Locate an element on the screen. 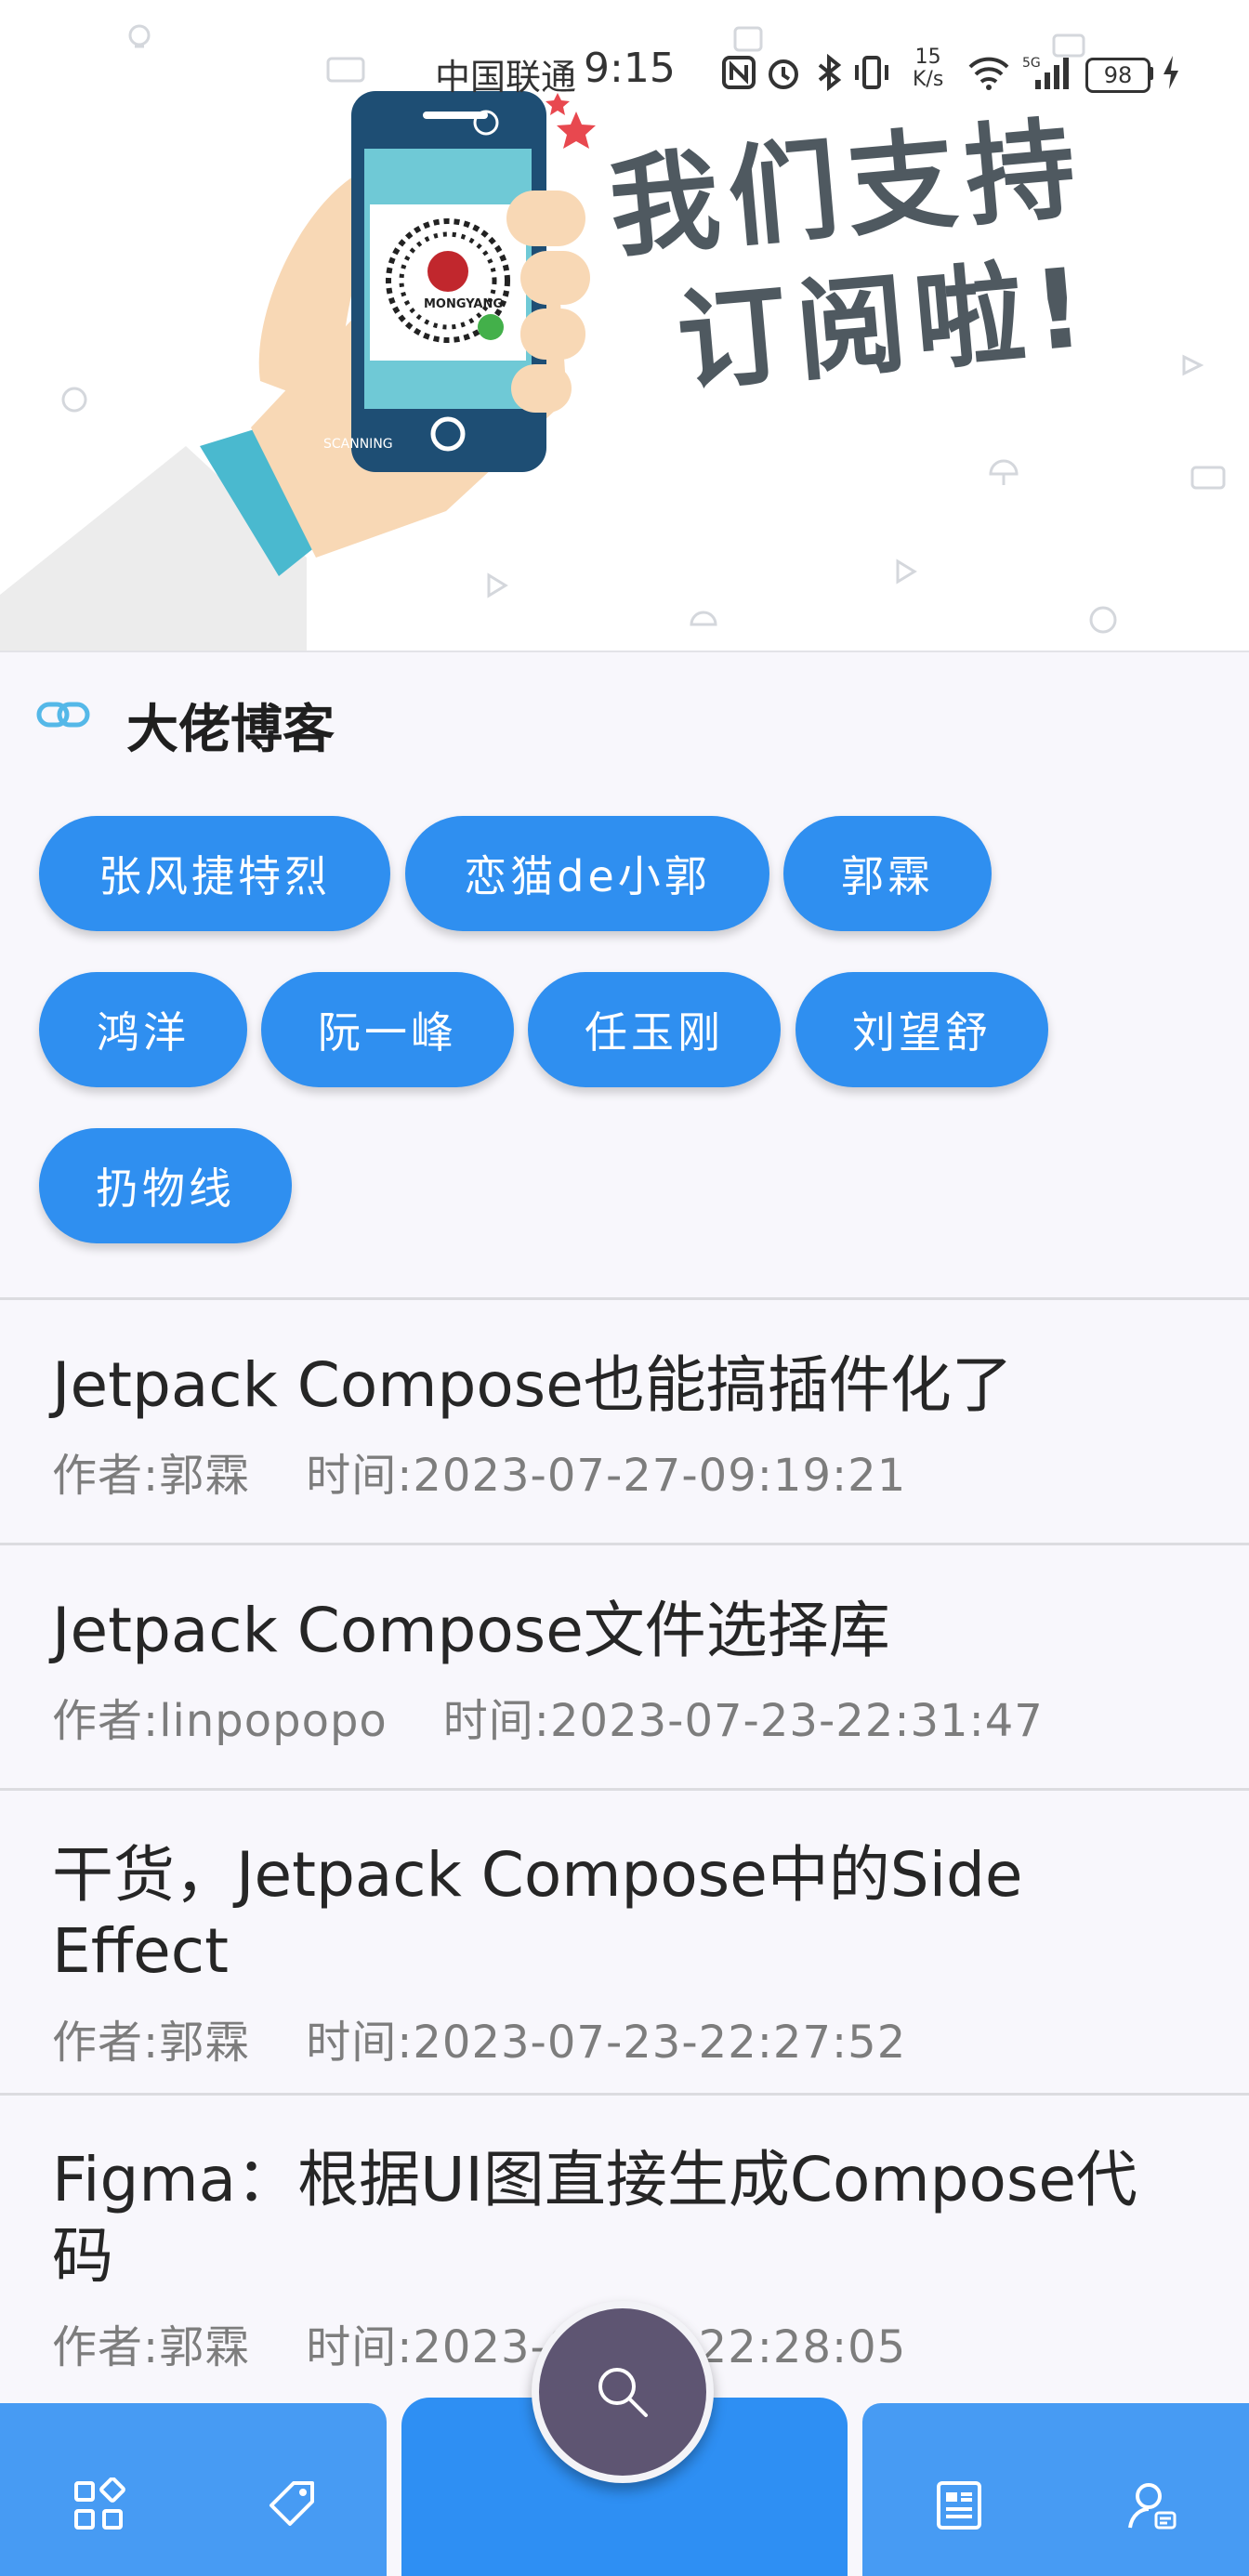  article-meta: 作者:郭霖时间:2023-07-23-22:28:05 is located at coordinates (479, 2342).